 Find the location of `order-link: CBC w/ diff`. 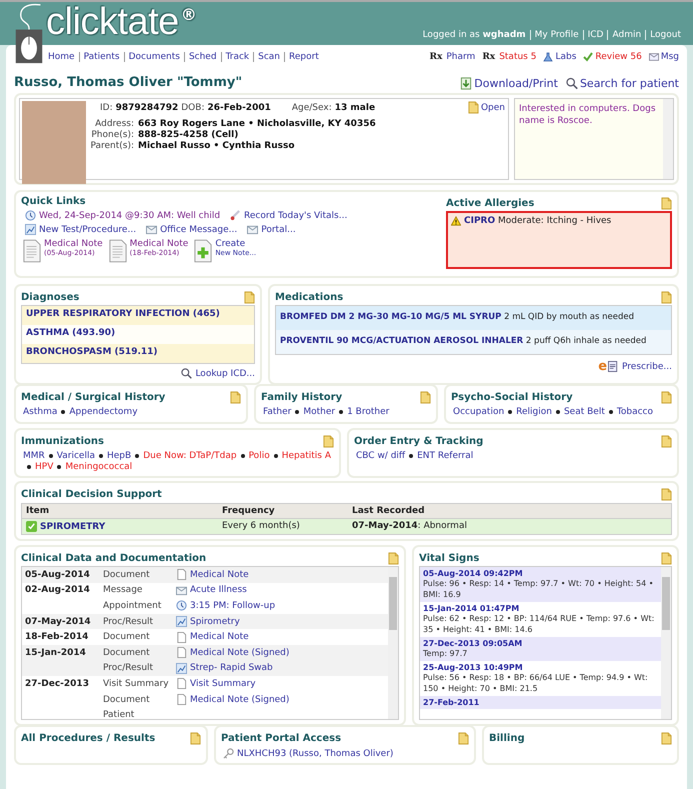

order-link: CBC w/ diff is located at coordinates (381, 456).